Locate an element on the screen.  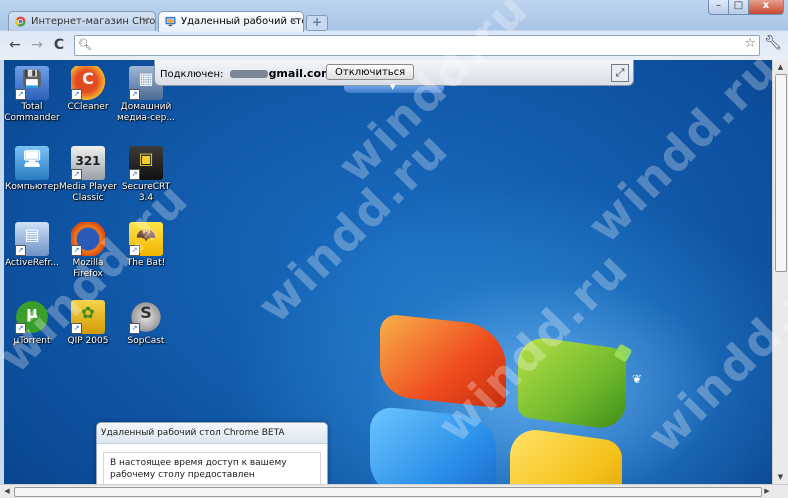
desktop-icon-qip: ✿ ↗ QIP 2005 is located at coordinates (88, 323).